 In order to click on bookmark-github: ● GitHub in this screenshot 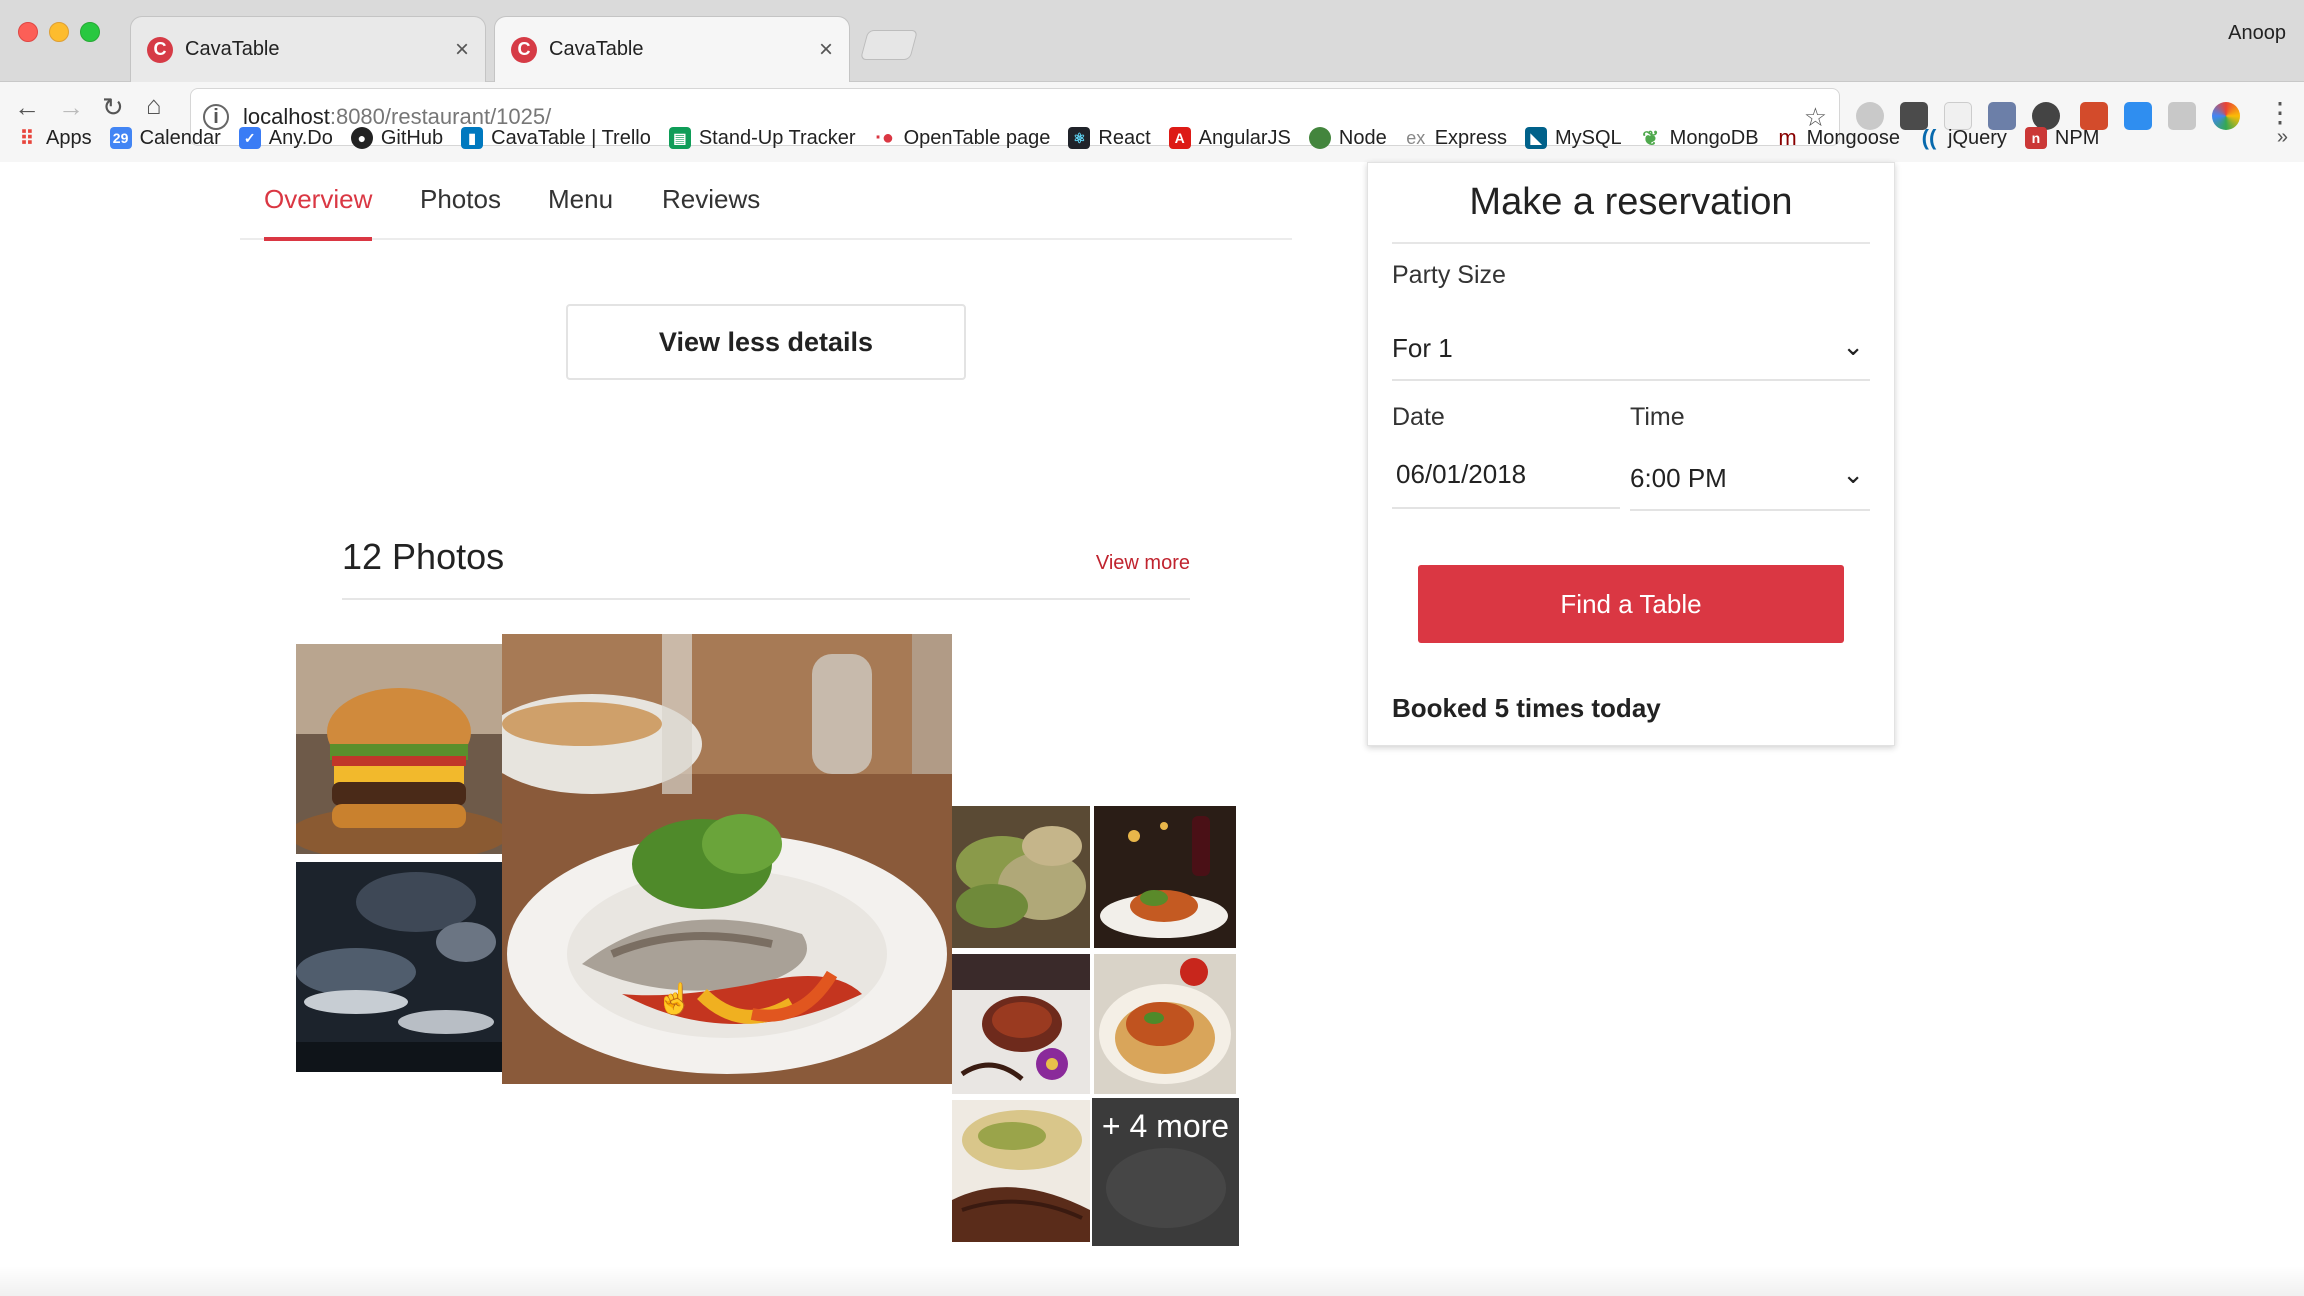, I will do `click(397, 138)`.